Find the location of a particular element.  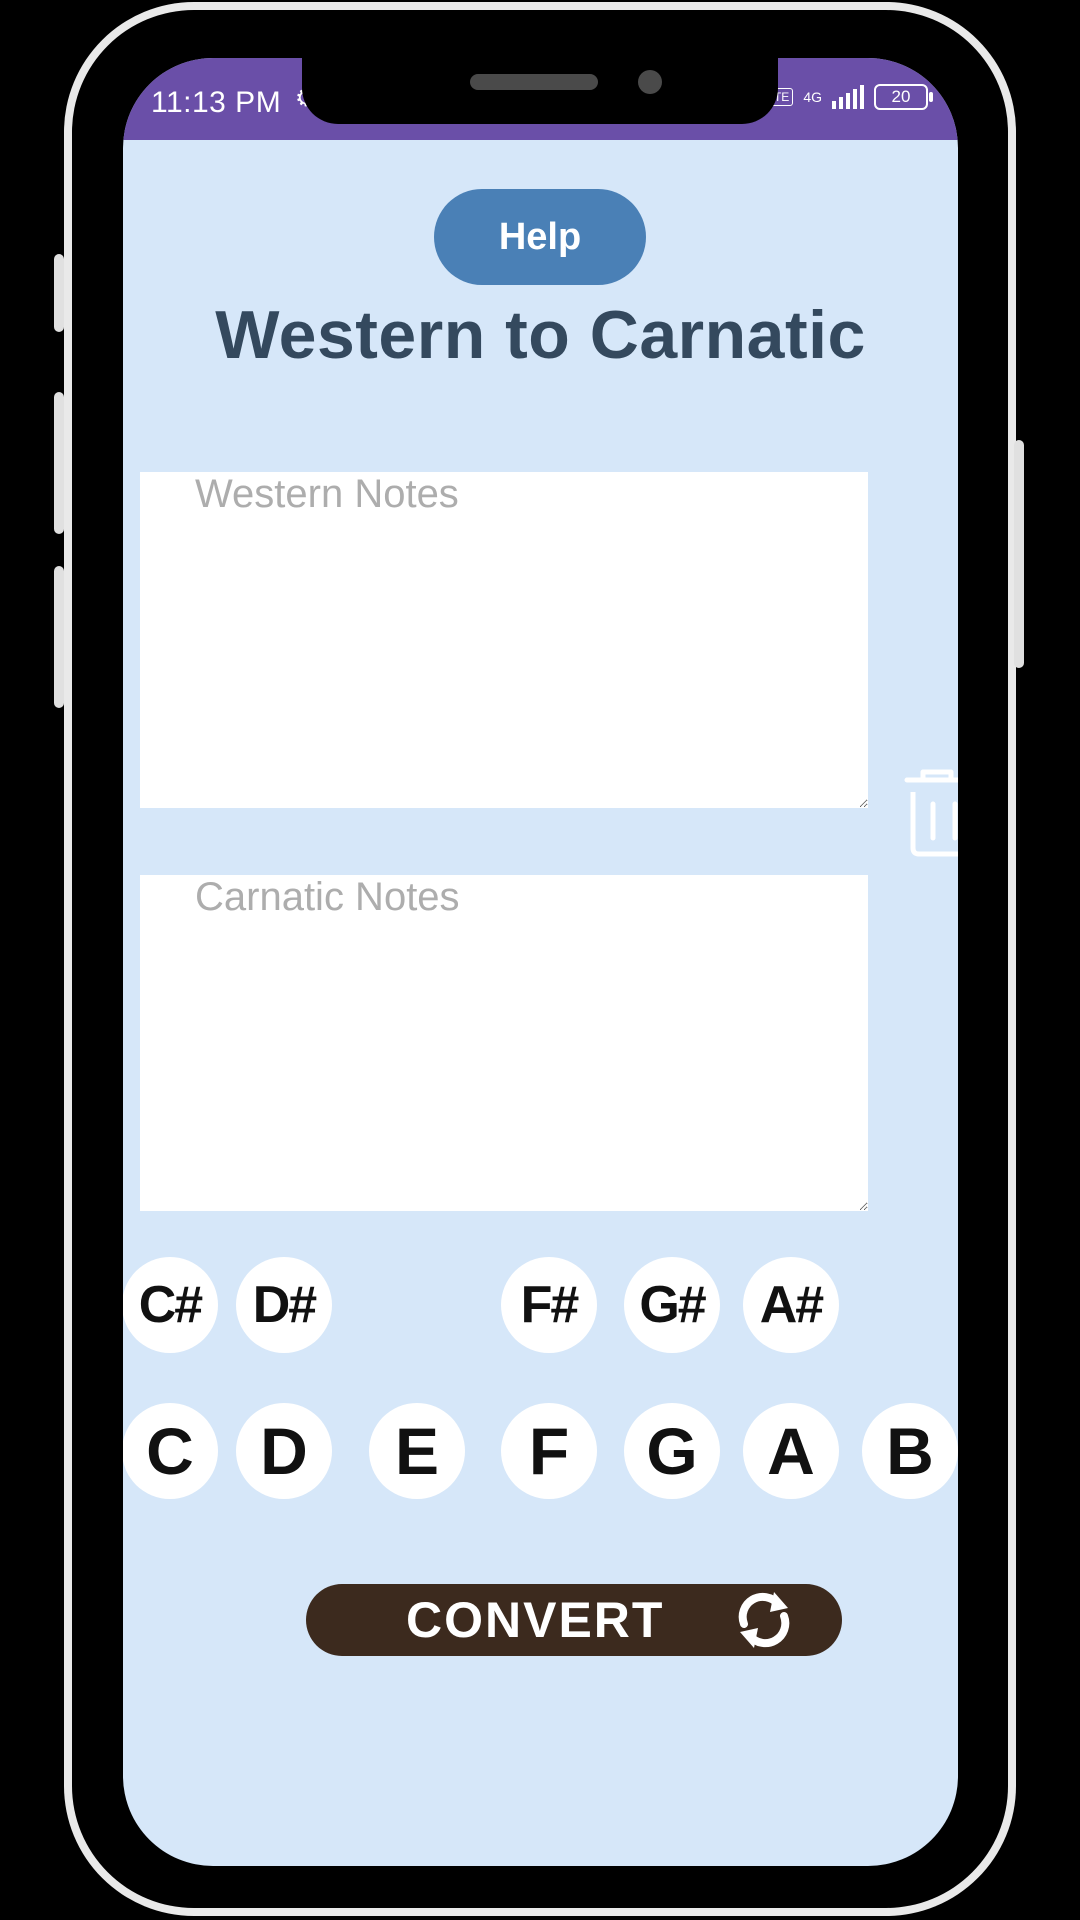

convert-label: CONVERT is located at coordinates (535, 1620).